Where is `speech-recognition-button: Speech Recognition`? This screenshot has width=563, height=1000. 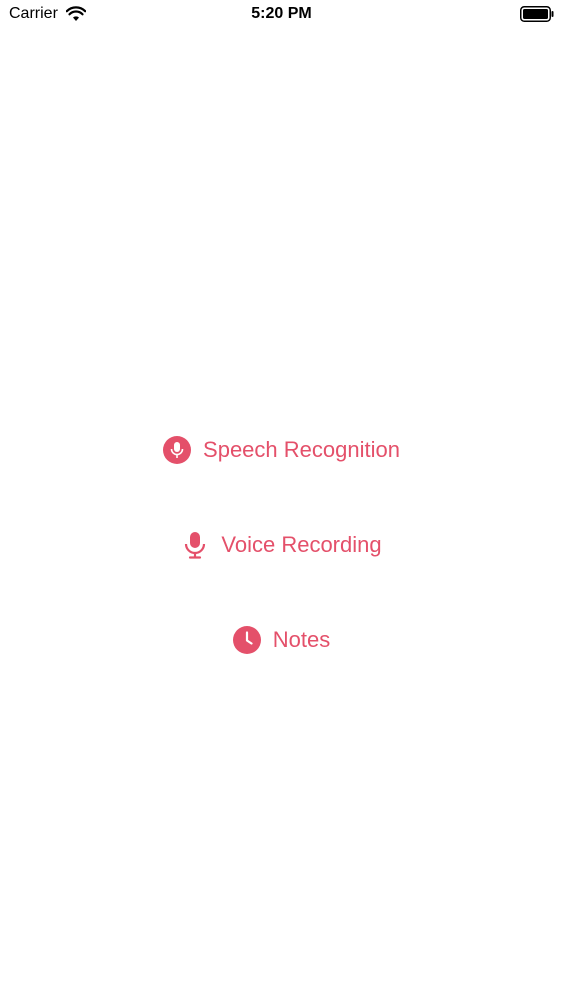 speech-recognition-button: Speech Recognition is located at coordinates (281, 450).